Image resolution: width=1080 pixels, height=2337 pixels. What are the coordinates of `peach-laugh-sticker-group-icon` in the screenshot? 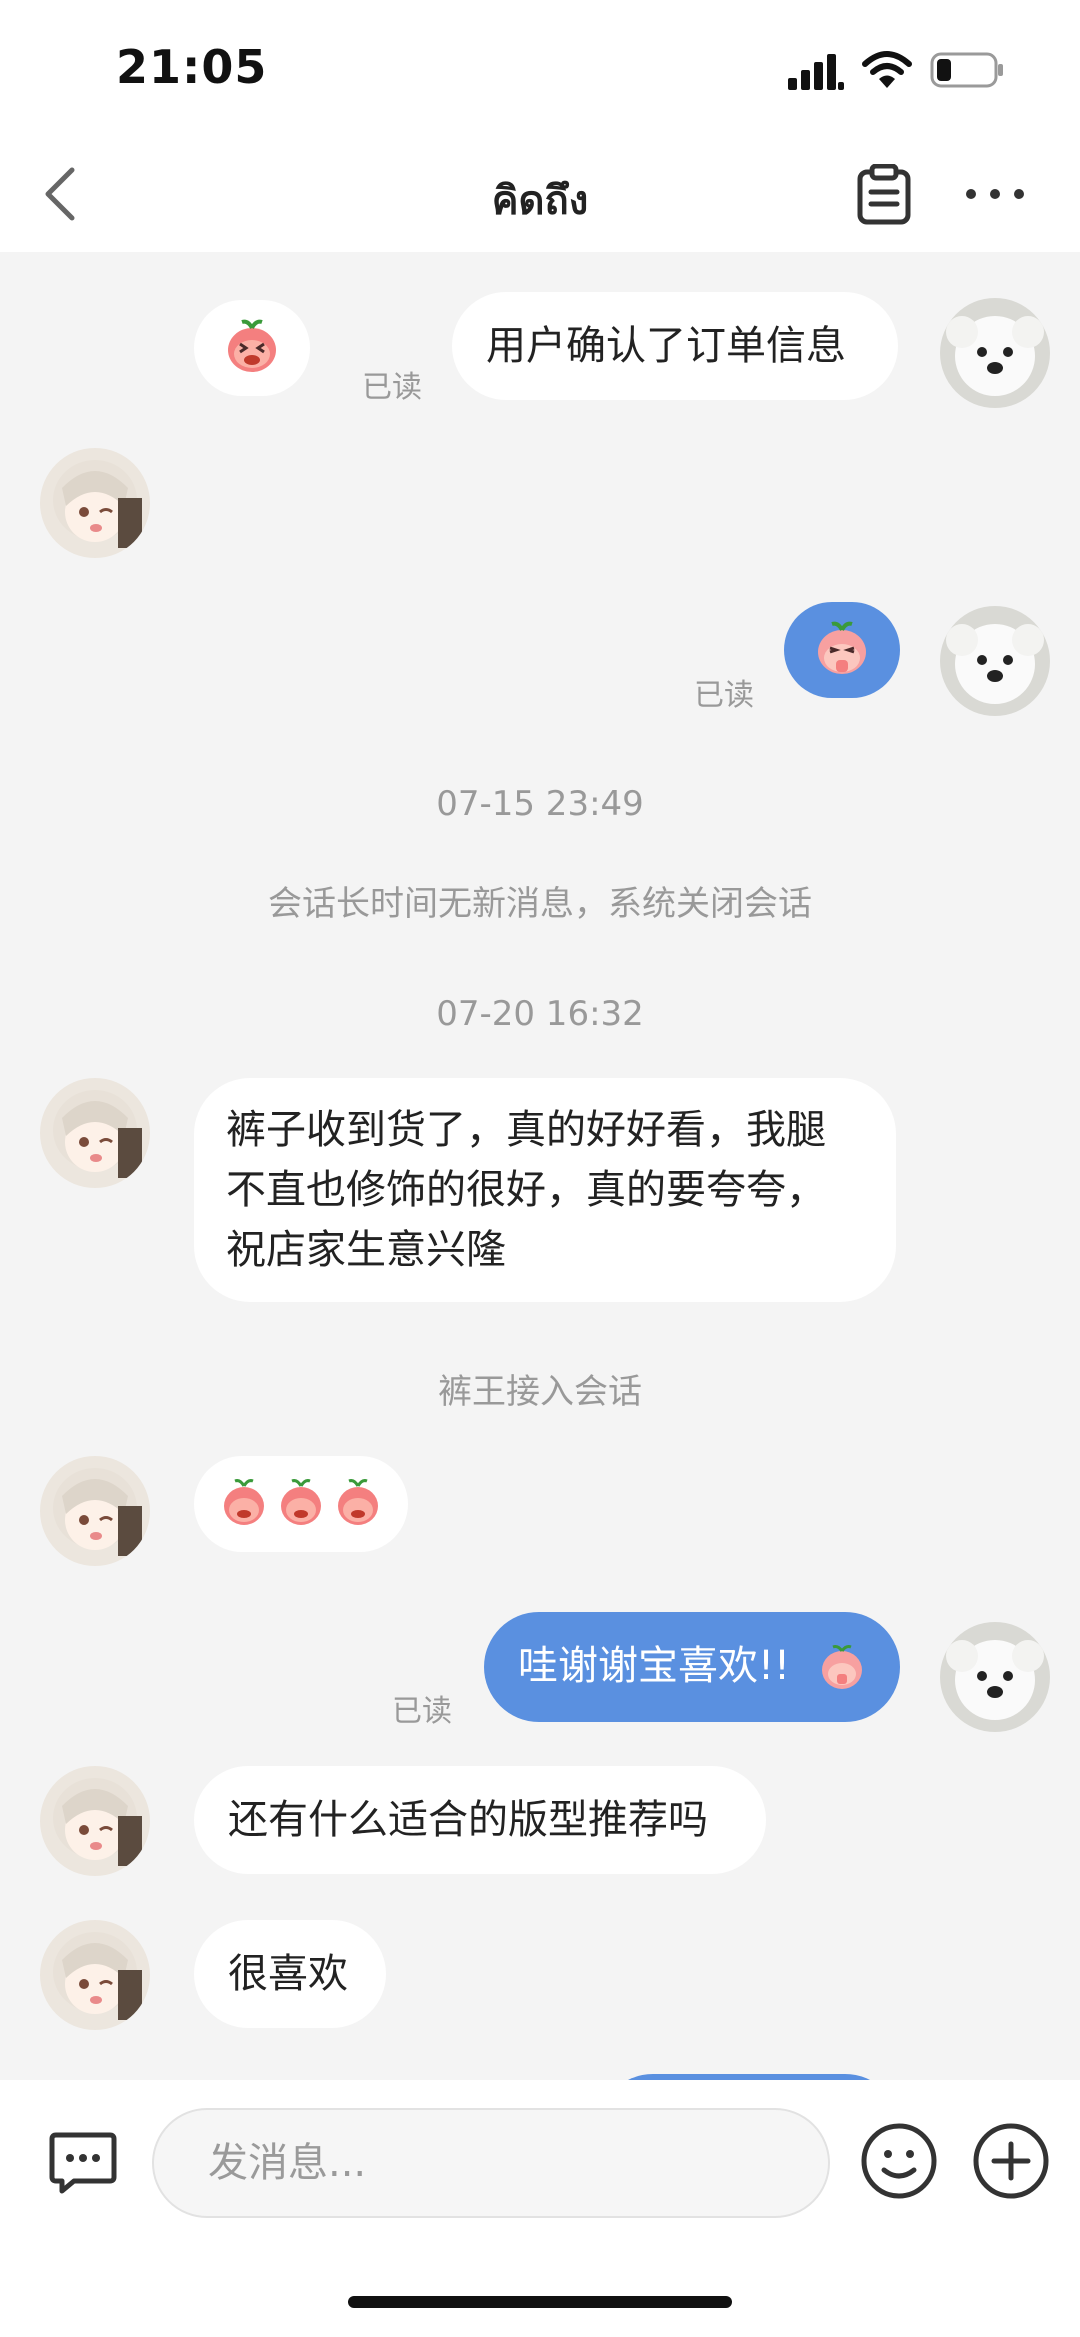 It's located at (301, 1502).